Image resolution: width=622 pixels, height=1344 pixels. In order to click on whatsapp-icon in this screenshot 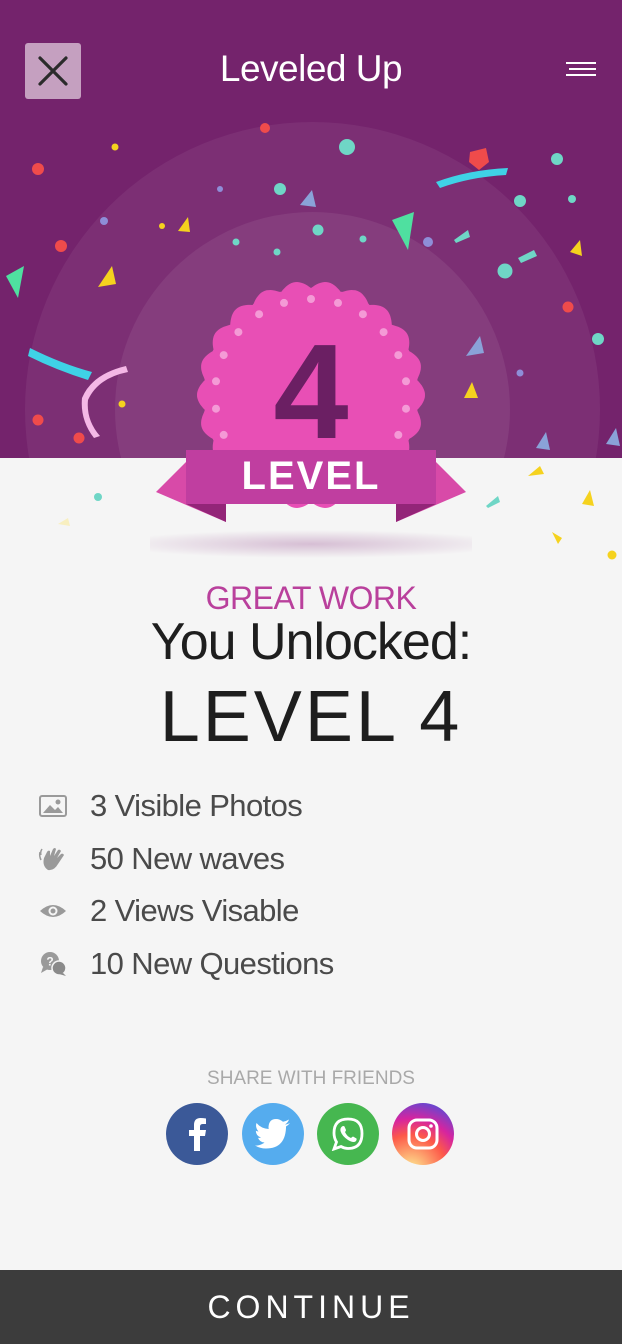, I will do `click(347, 1134)`.